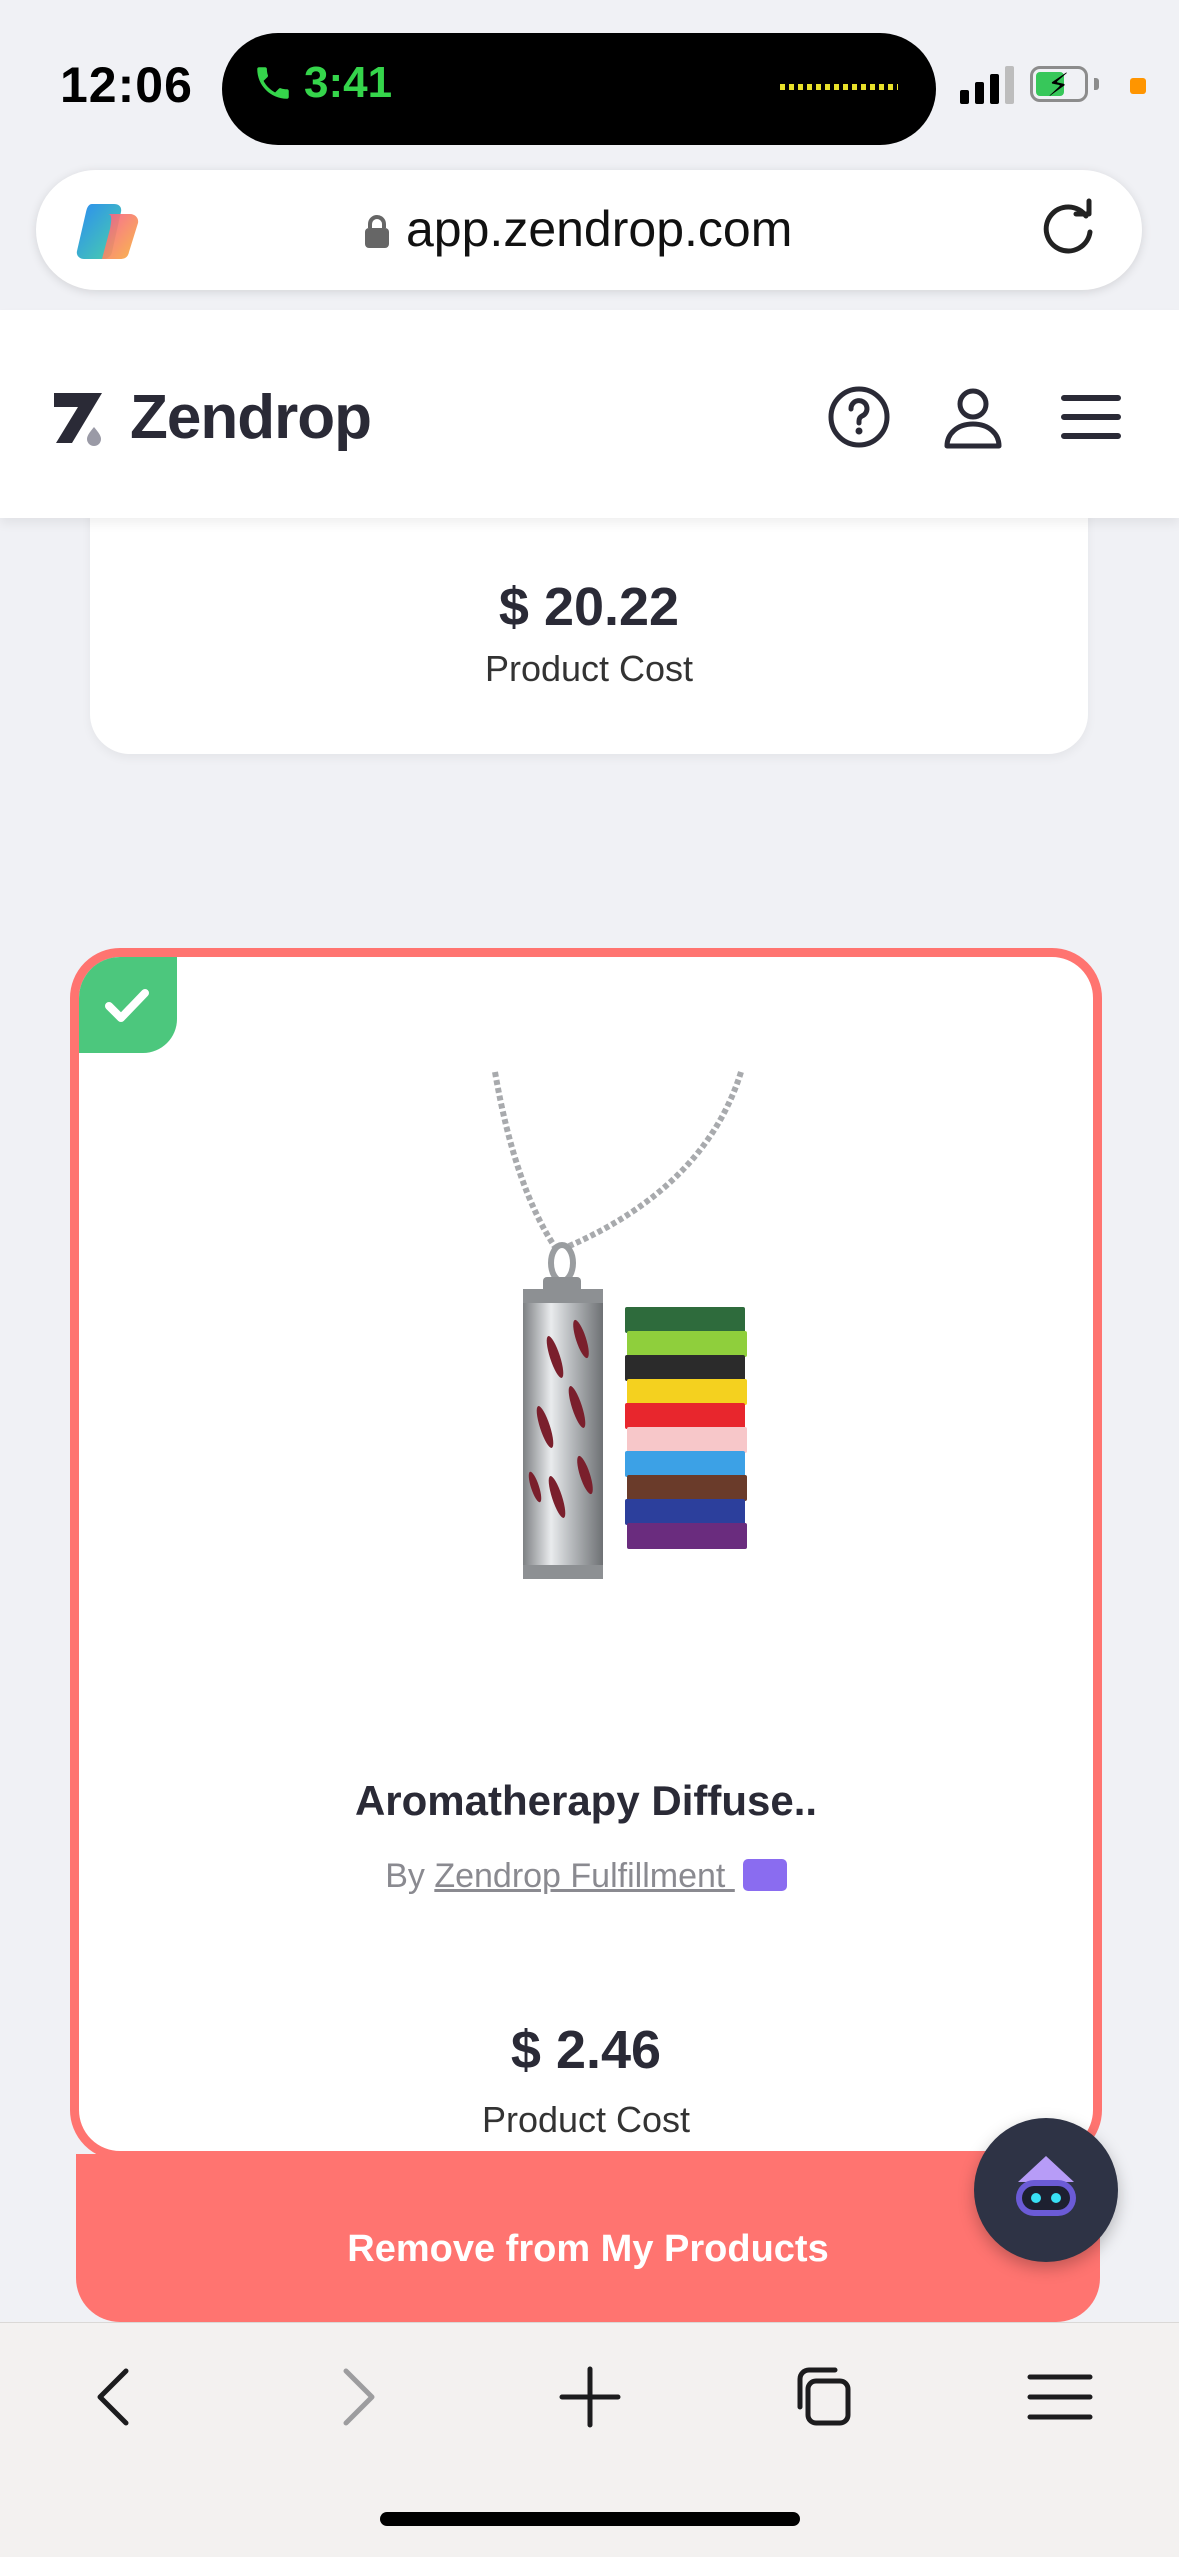 The height and width of the screenshot is (2557, 1179). Describe the element at coordinates (586, 1801) in the screenshot. I see `product-title: Aromatherapy Diffuse..` at that location.